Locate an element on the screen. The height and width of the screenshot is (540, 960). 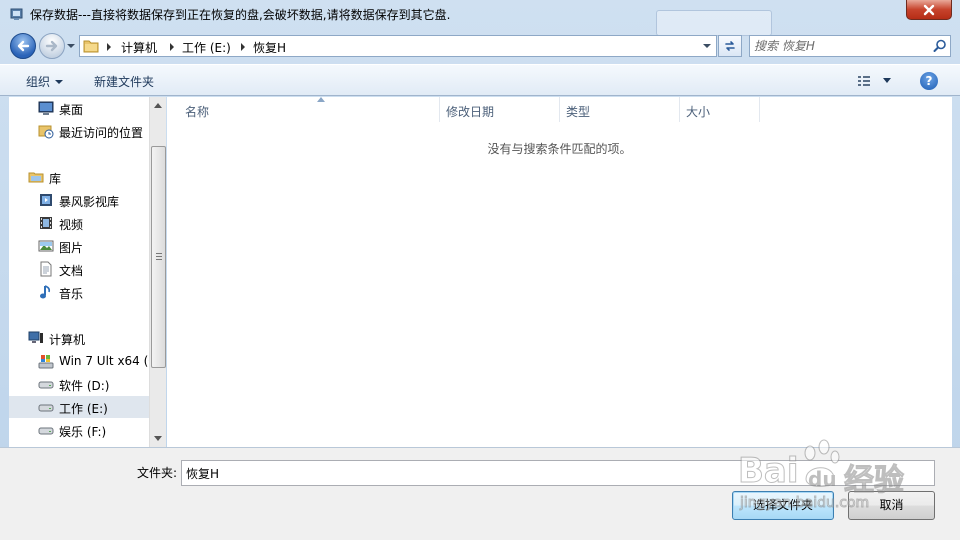
video-icon is located at coordinates (46, 223).